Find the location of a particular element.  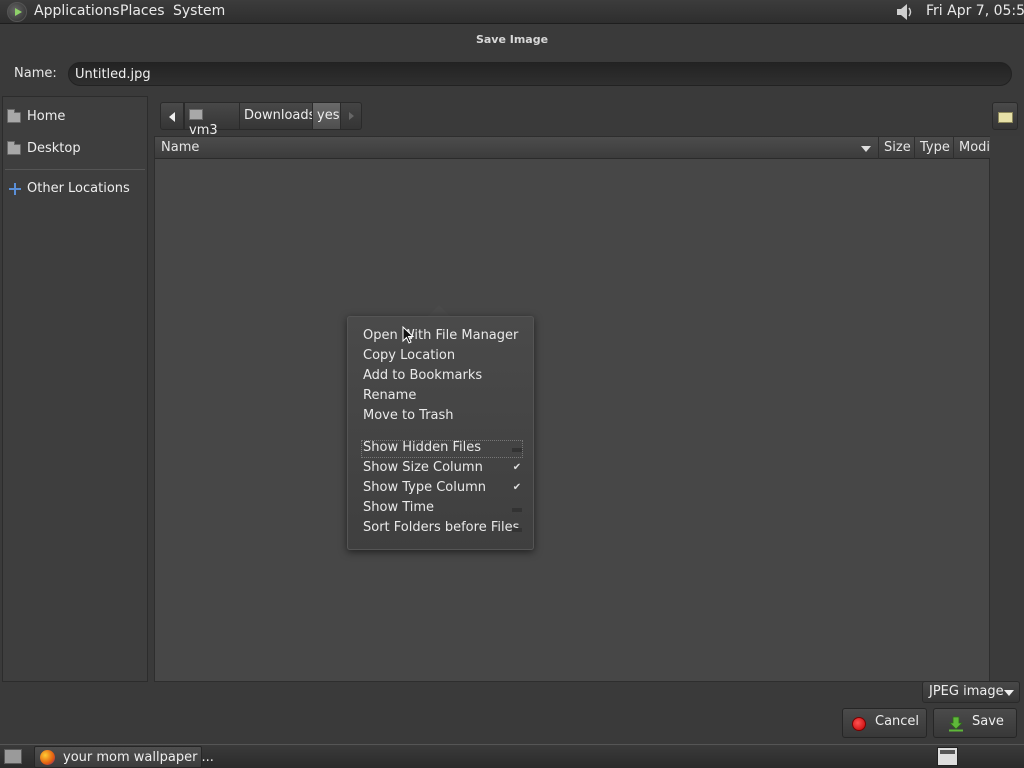

menu-item-move-to-trash: Move to Trash is located at coordinates (408, 415).